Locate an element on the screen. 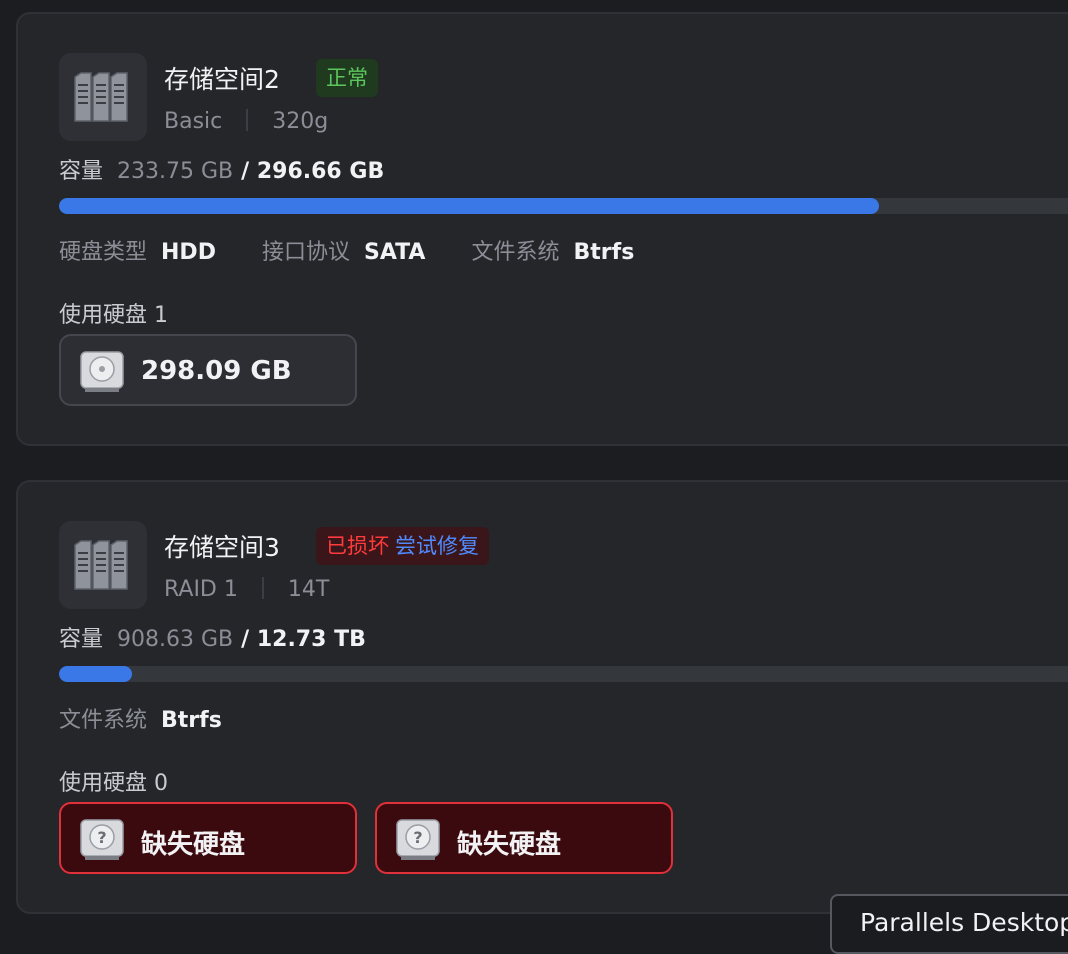  disks-label: 使用硬盘 1 is located at coordinates (113, 315).